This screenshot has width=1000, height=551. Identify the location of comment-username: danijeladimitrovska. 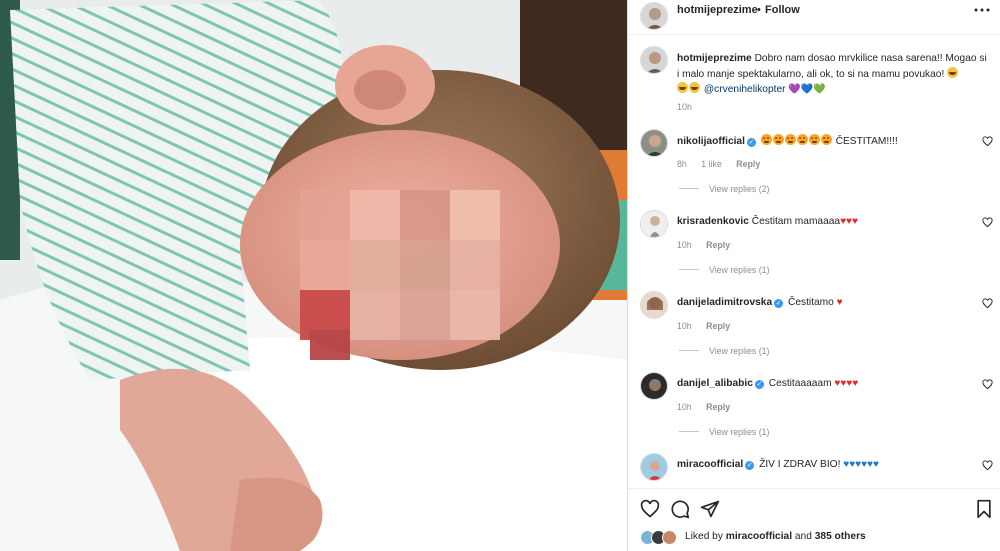
(724, 302).